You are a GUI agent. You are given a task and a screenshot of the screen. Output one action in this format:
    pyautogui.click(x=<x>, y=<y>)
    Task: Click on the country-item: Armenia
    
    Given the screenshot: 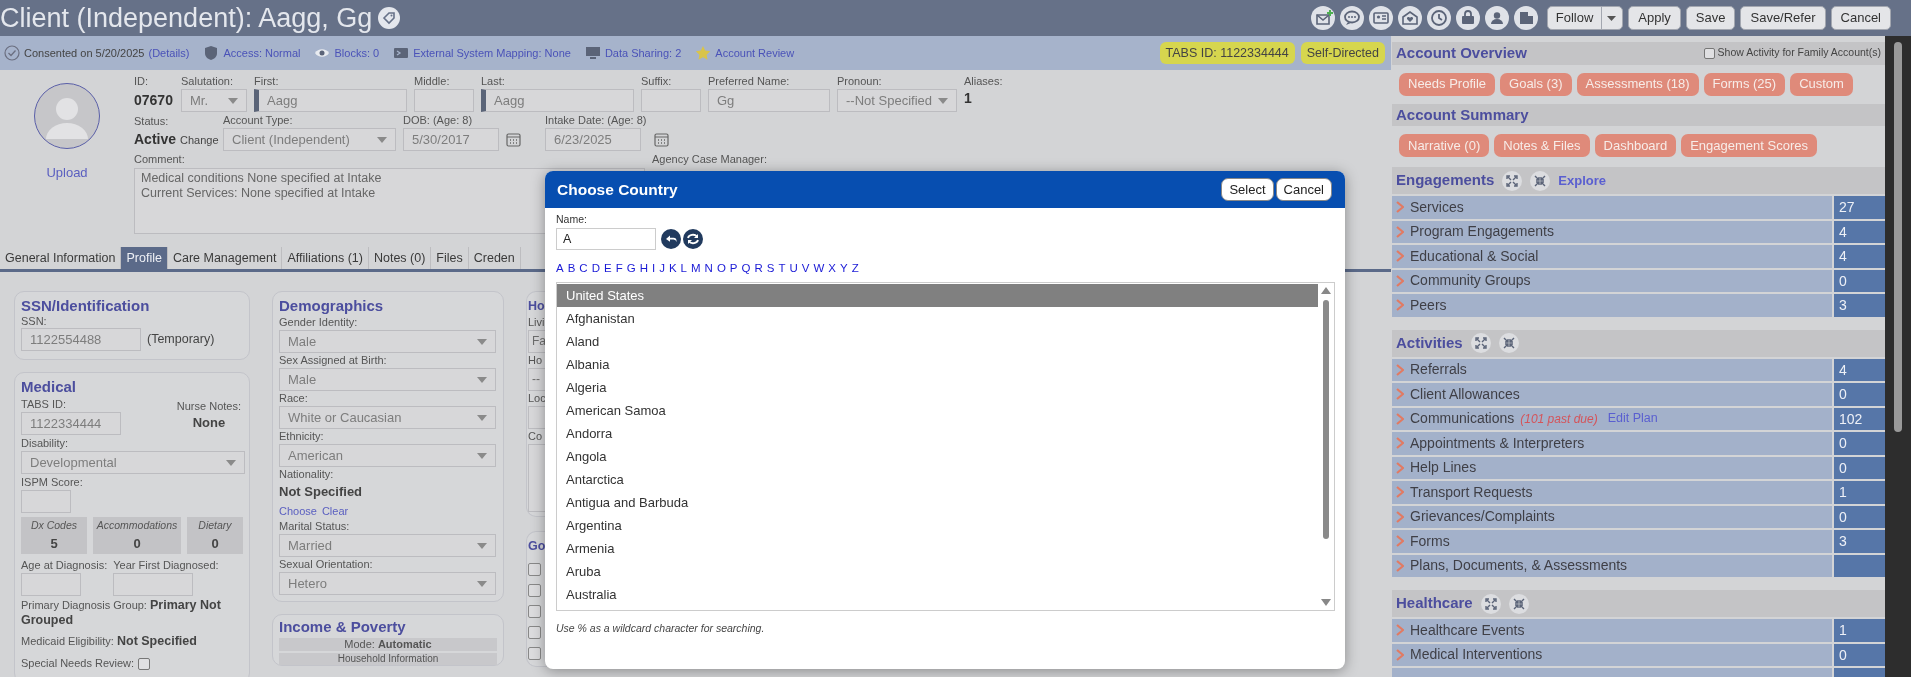 What is the action you would take?
    pyautogui.click(x=937, y=548)
    